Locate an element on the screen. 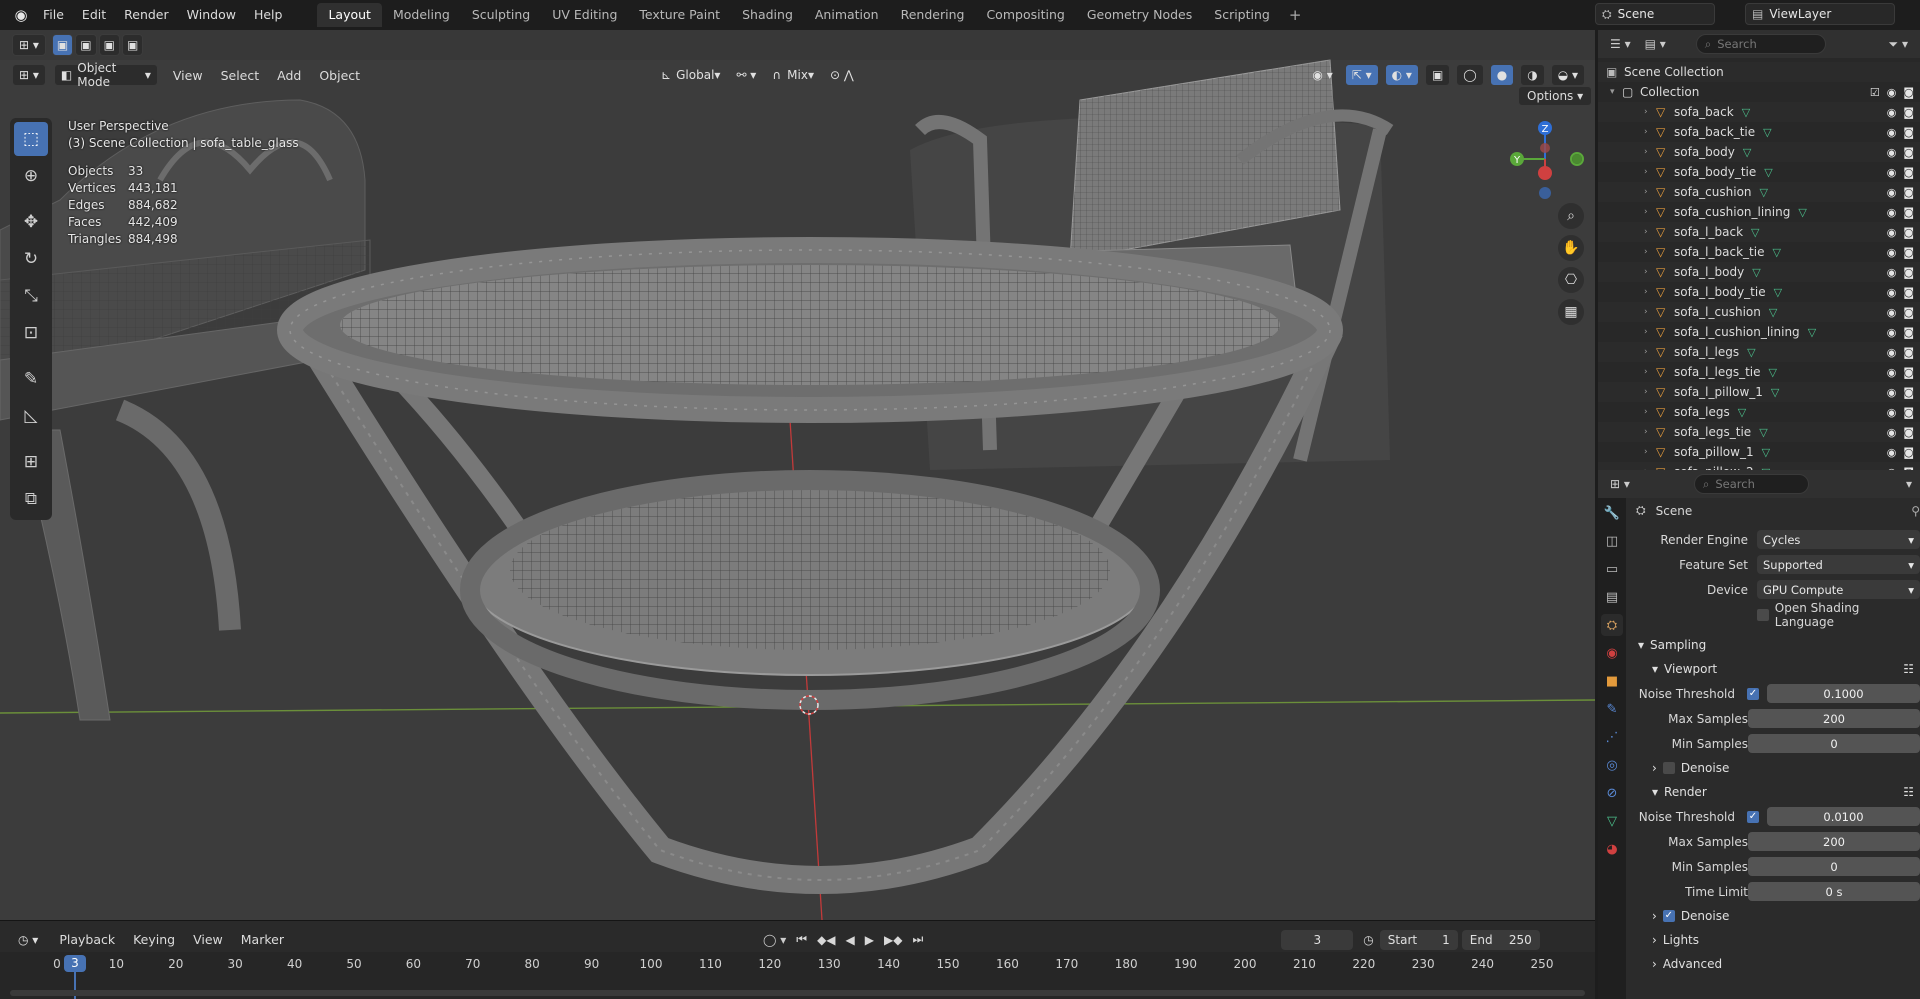 Image resolution: width=1920 pixels, height=999 pixels. vp-noise-threshold-field: 0.1000 is located at coordinates (1843, 693).